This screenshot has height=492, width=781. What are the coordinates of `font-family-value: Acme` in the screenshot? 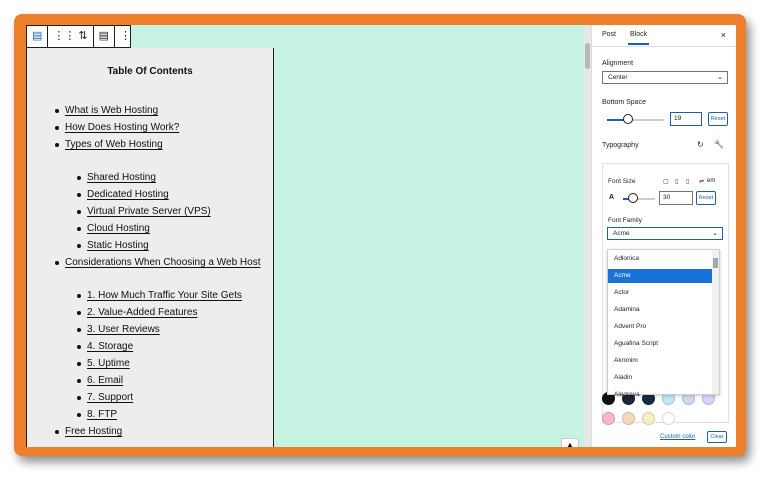 It's located at (621, 233).